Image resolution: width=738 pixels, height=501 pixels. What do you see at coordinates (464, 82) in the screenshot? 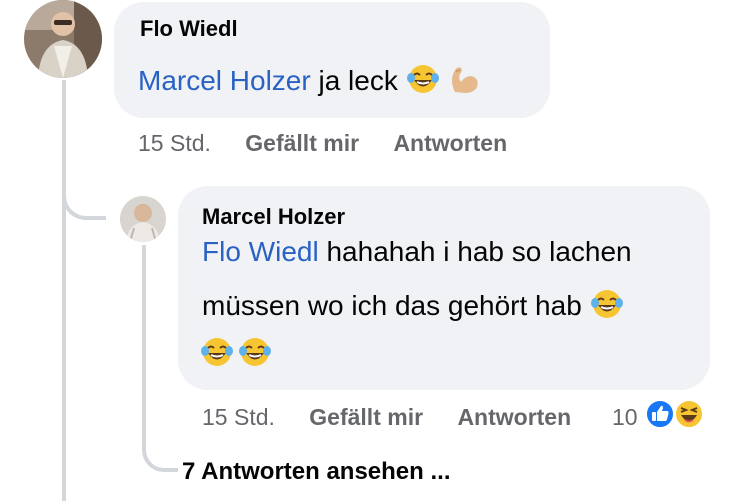
I see `flexed-biceps-icon` at bounding box center [464, 82].